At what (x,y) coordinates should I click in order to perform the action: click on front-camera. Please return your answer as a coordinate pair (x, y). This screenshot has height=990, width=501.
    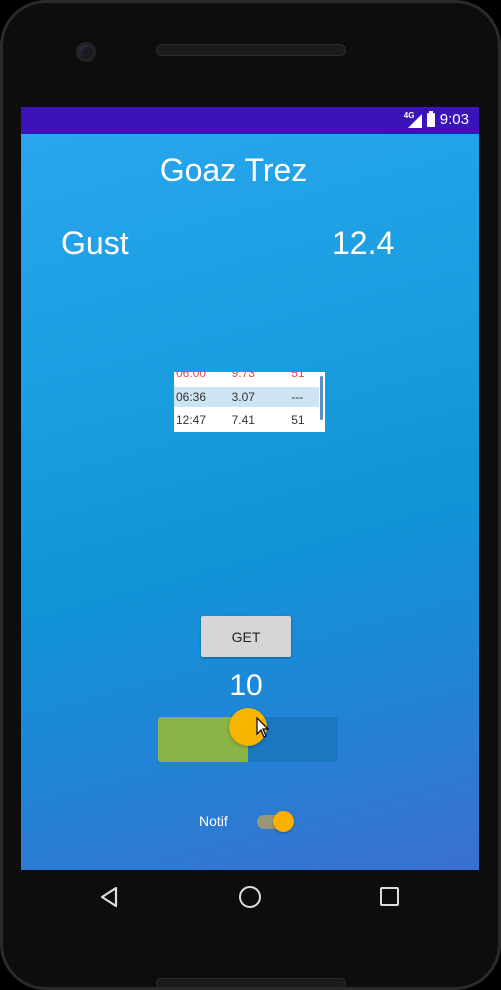
    Looking at the image, I should click on (86, 52).